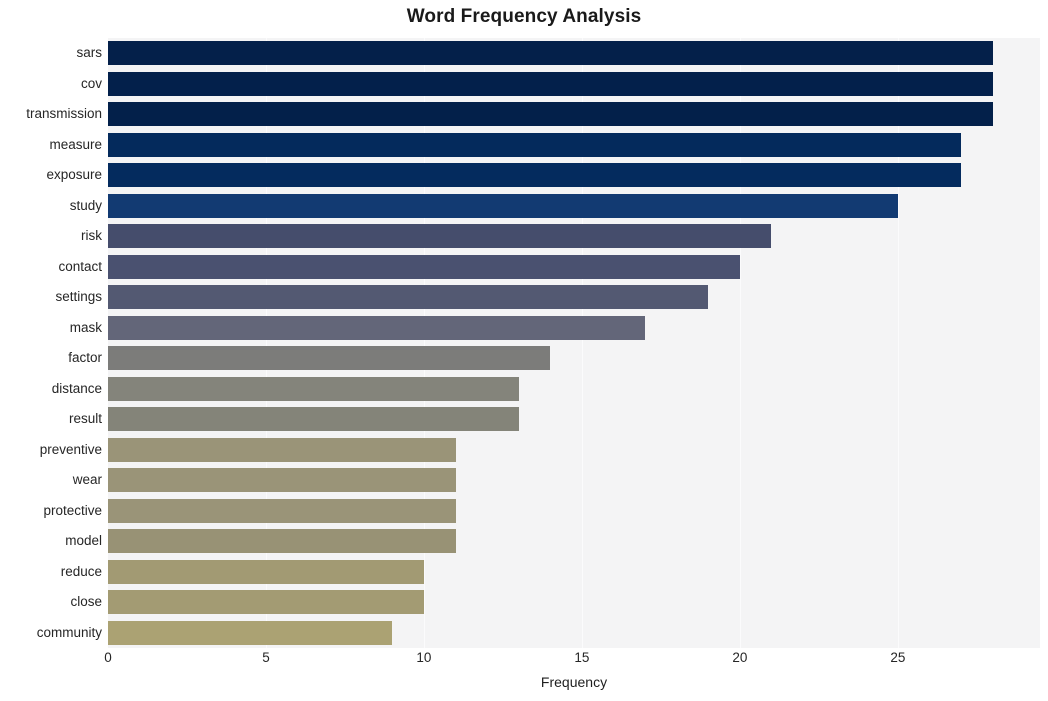 This screenshot has height=701, width=1048. What do you see at coordinates (69, 632) in the screenshot?
I see `y-tick-label-community: community` at bounding box center [69, 632].